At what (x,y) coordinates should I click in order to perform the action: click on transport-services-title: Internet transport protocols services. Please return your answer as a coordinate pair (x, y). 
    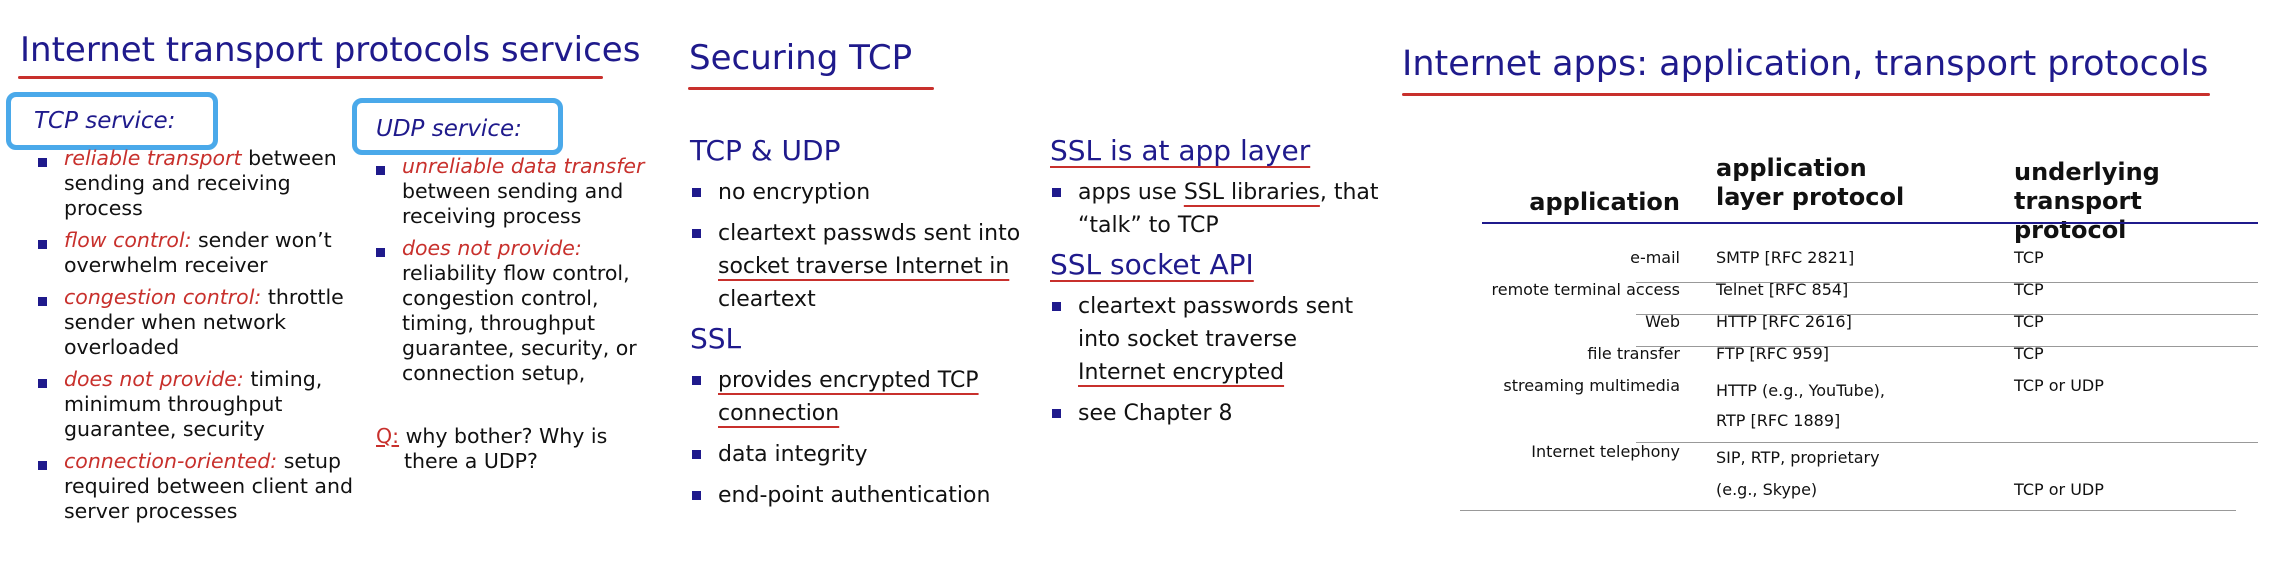
    Looking at the image, I should click on (330, 50).